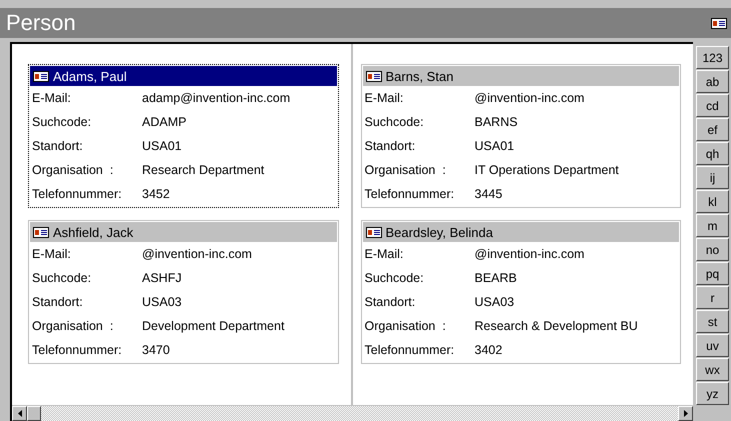 The width and height of the screenshot is (731, 421). I want to click on index-button: ef, so click(712, 129).